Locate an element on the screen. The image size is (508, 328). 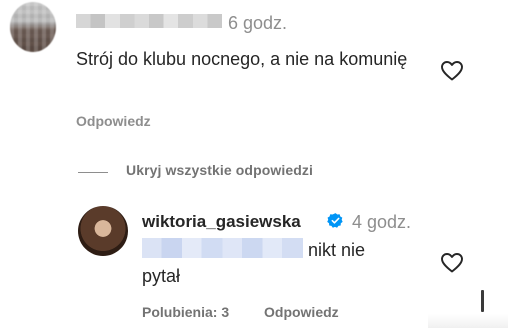
reply-timestamp: 4 godz. is located at coordinates (382, 222).